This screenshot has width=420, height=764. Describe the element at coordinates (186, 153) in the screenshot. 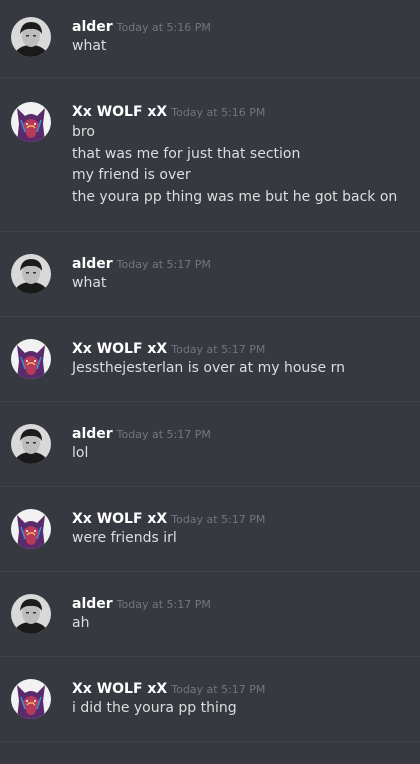

I see `message-text: that was me for just that section` at that location.